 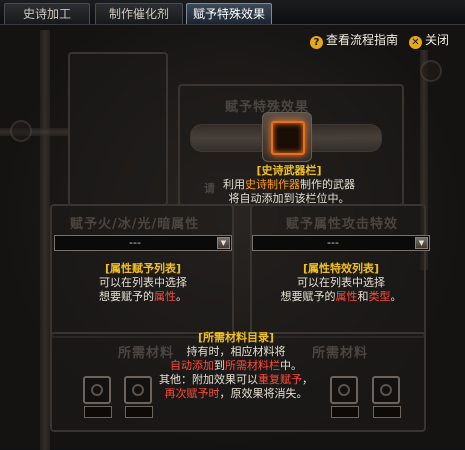 I want to click on guide-link-label: 查看流程指南, so click(x=362, y=40).